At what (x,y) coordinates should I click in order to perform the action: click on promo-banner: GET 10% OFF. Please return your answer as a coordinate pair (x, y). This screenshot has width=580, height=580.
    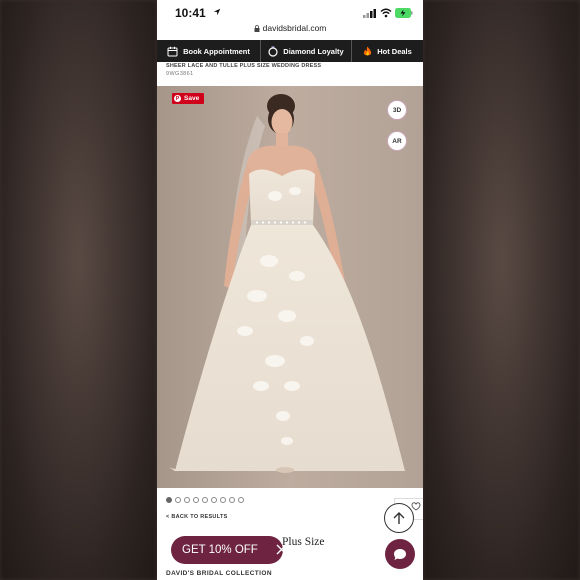
    Looking at the image, I should click on (229, 550).